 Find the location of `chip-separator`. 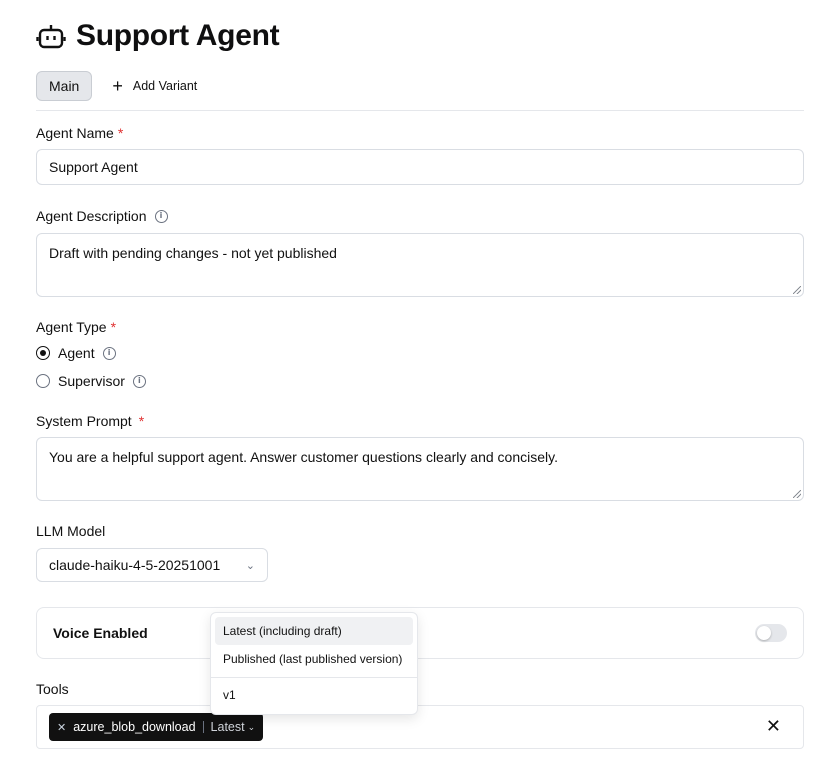

chip-separator is located at coordinates (203, 727).